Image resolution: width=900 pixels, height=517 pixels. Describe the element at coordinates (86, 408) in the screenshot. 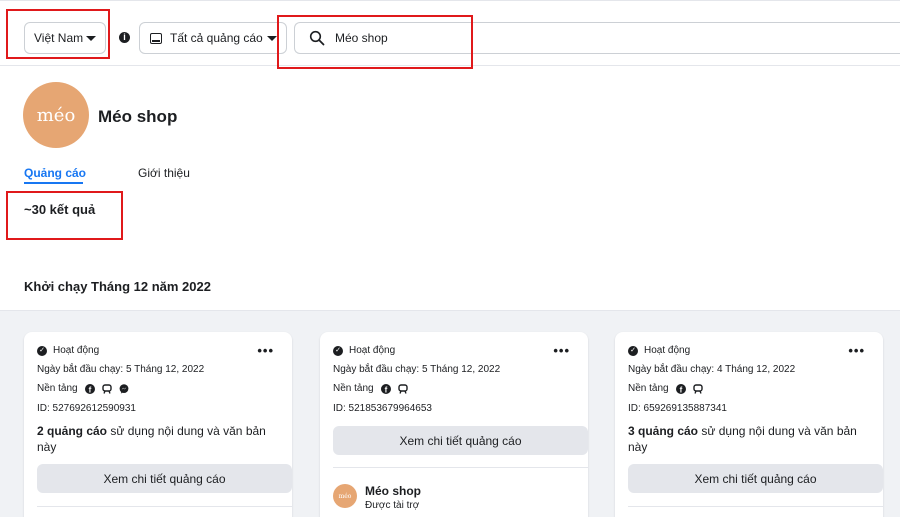

I see `ad-id: ID: 527692612590931` at that location.